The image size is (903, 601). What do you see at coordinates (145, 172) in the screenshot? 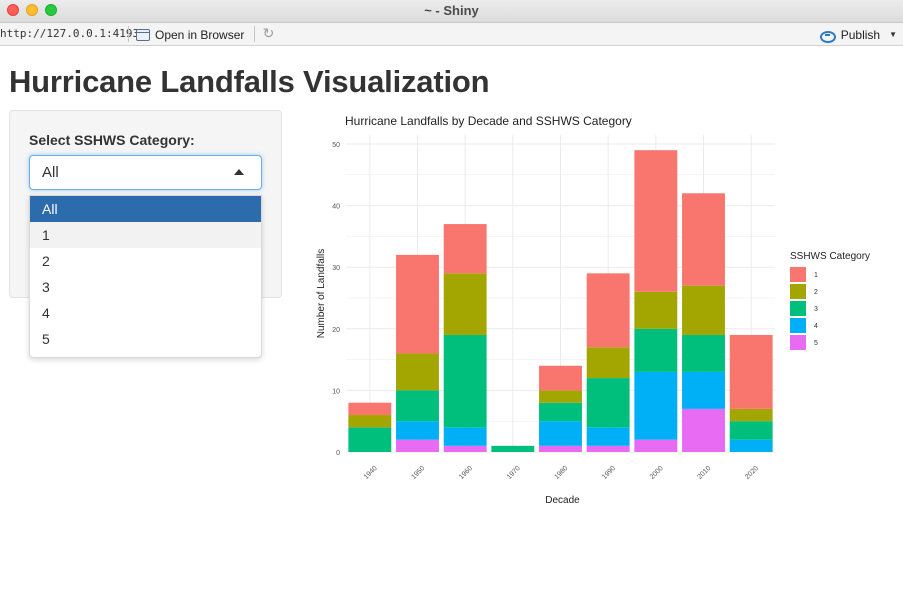
I see `category-select: All` at bounding box center [145, 172].